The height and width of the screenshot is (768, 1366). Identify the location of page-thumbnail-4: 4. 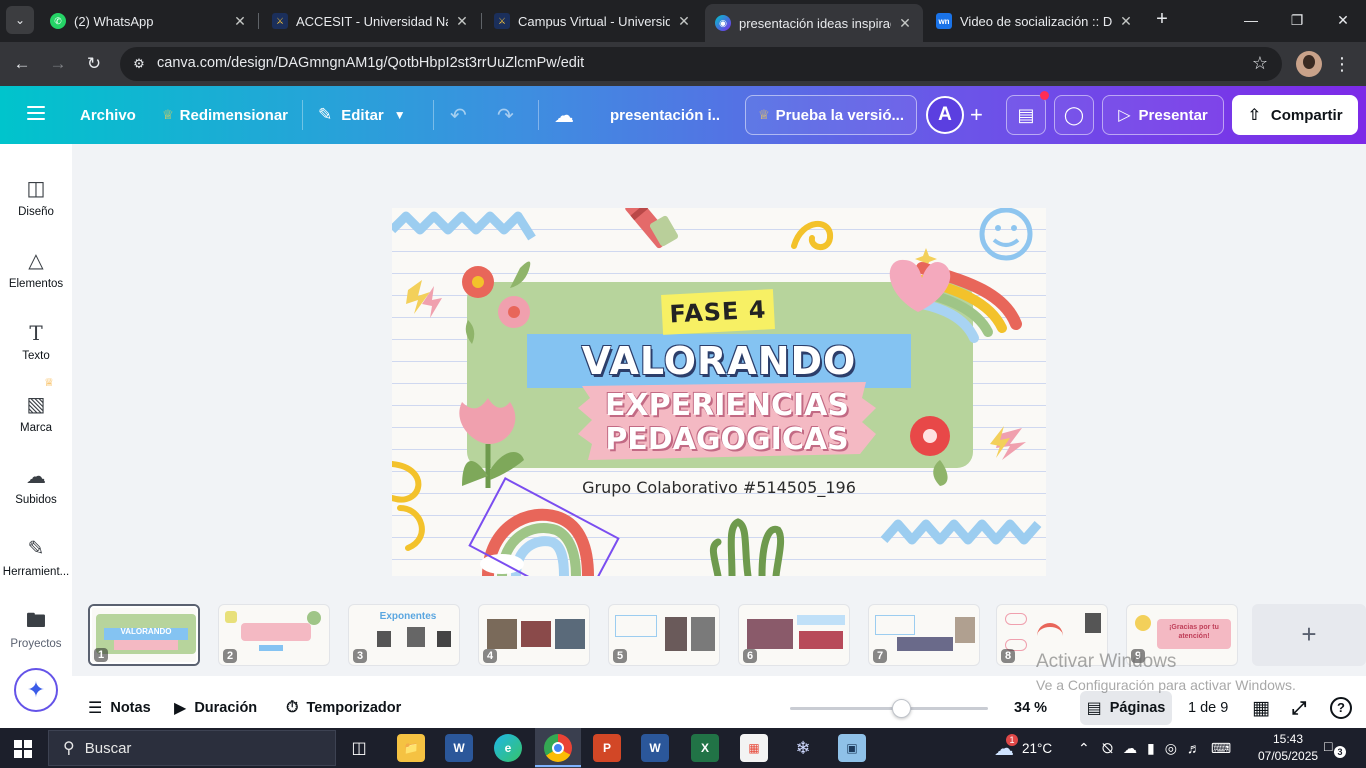
(534, 635).